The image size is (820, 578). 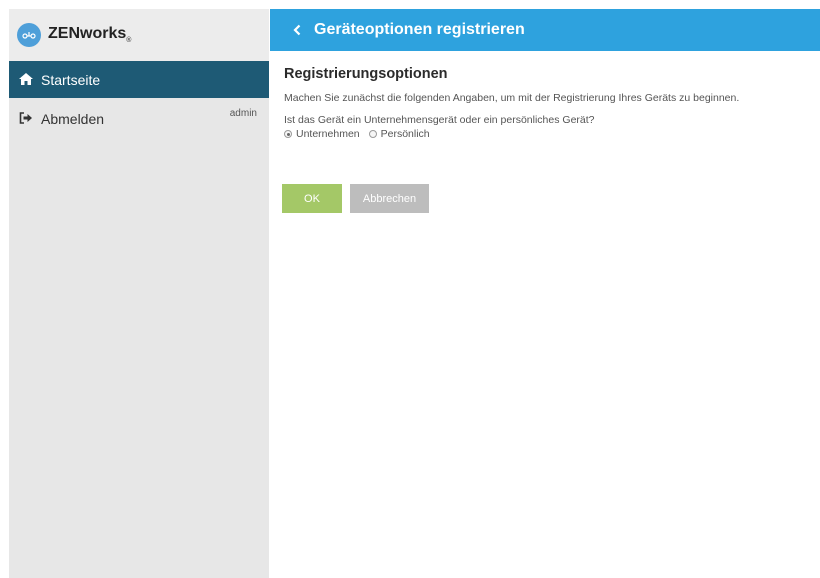 I want to click on page-title: Geräteoptionen registrieren, so click(x=419, y=29).